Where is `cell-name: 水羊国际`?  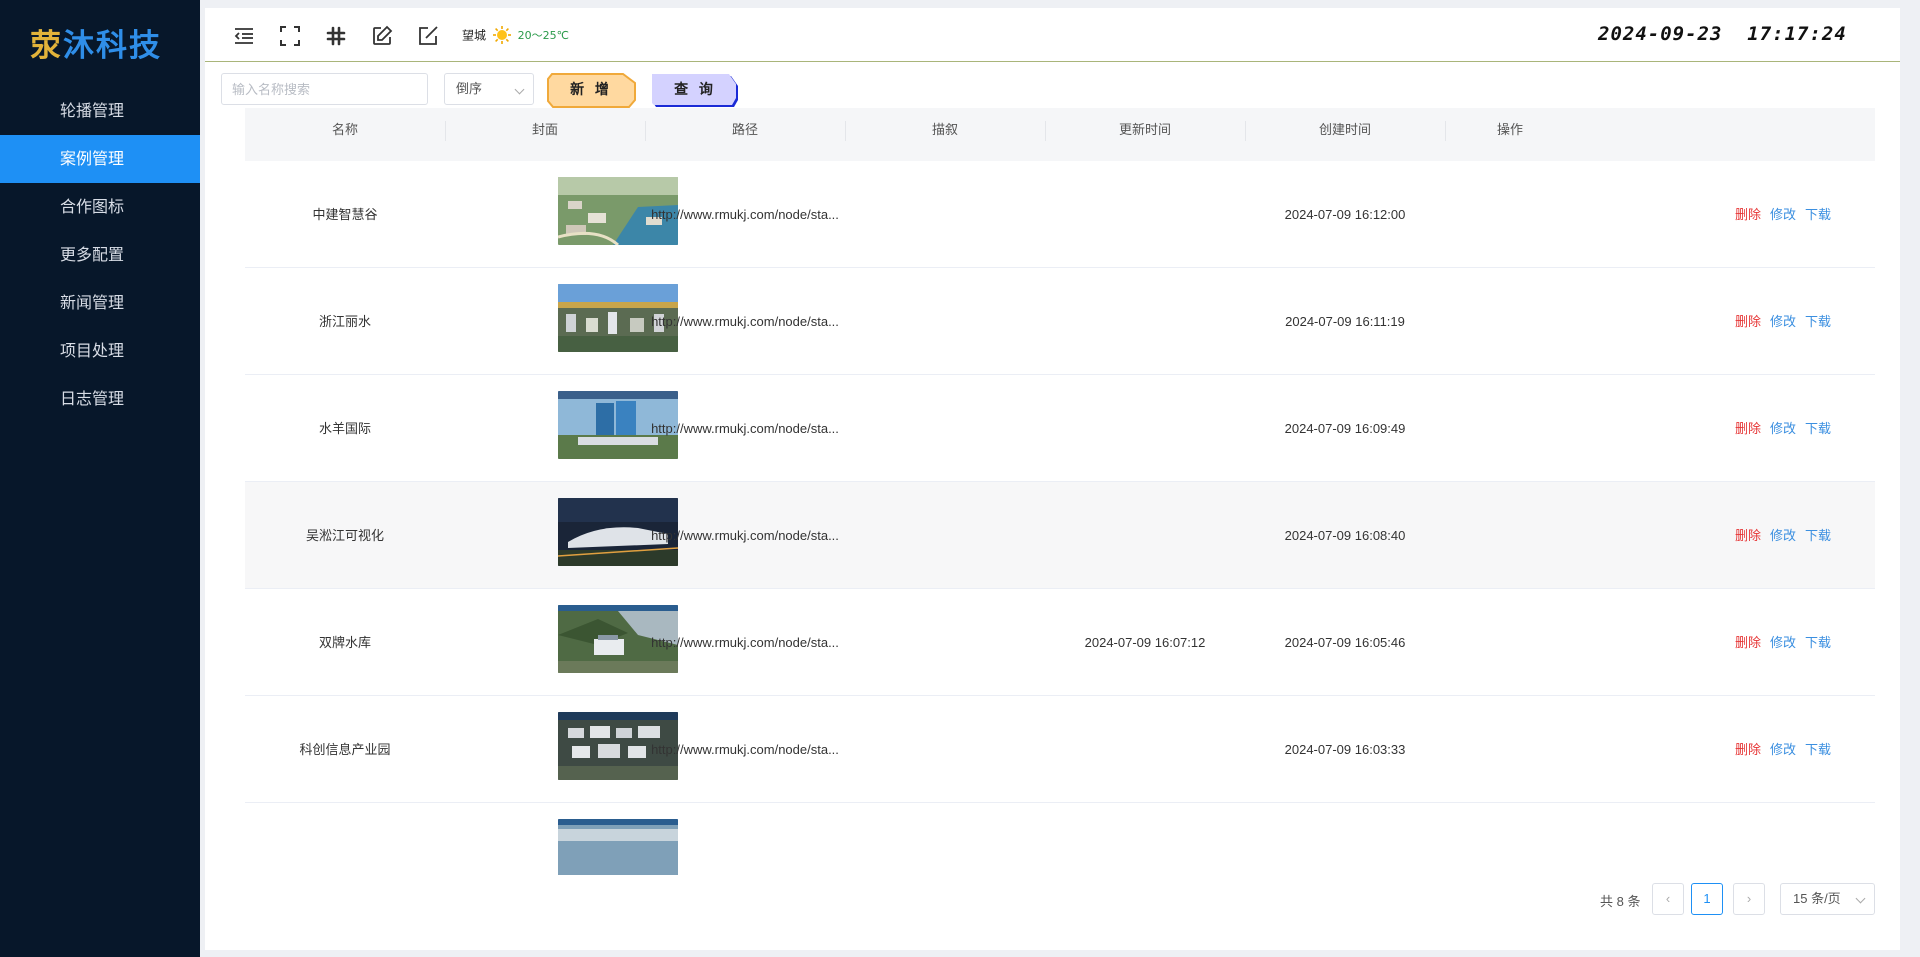
cell-name: 水羊国际 is located at coordinates (344, 428).